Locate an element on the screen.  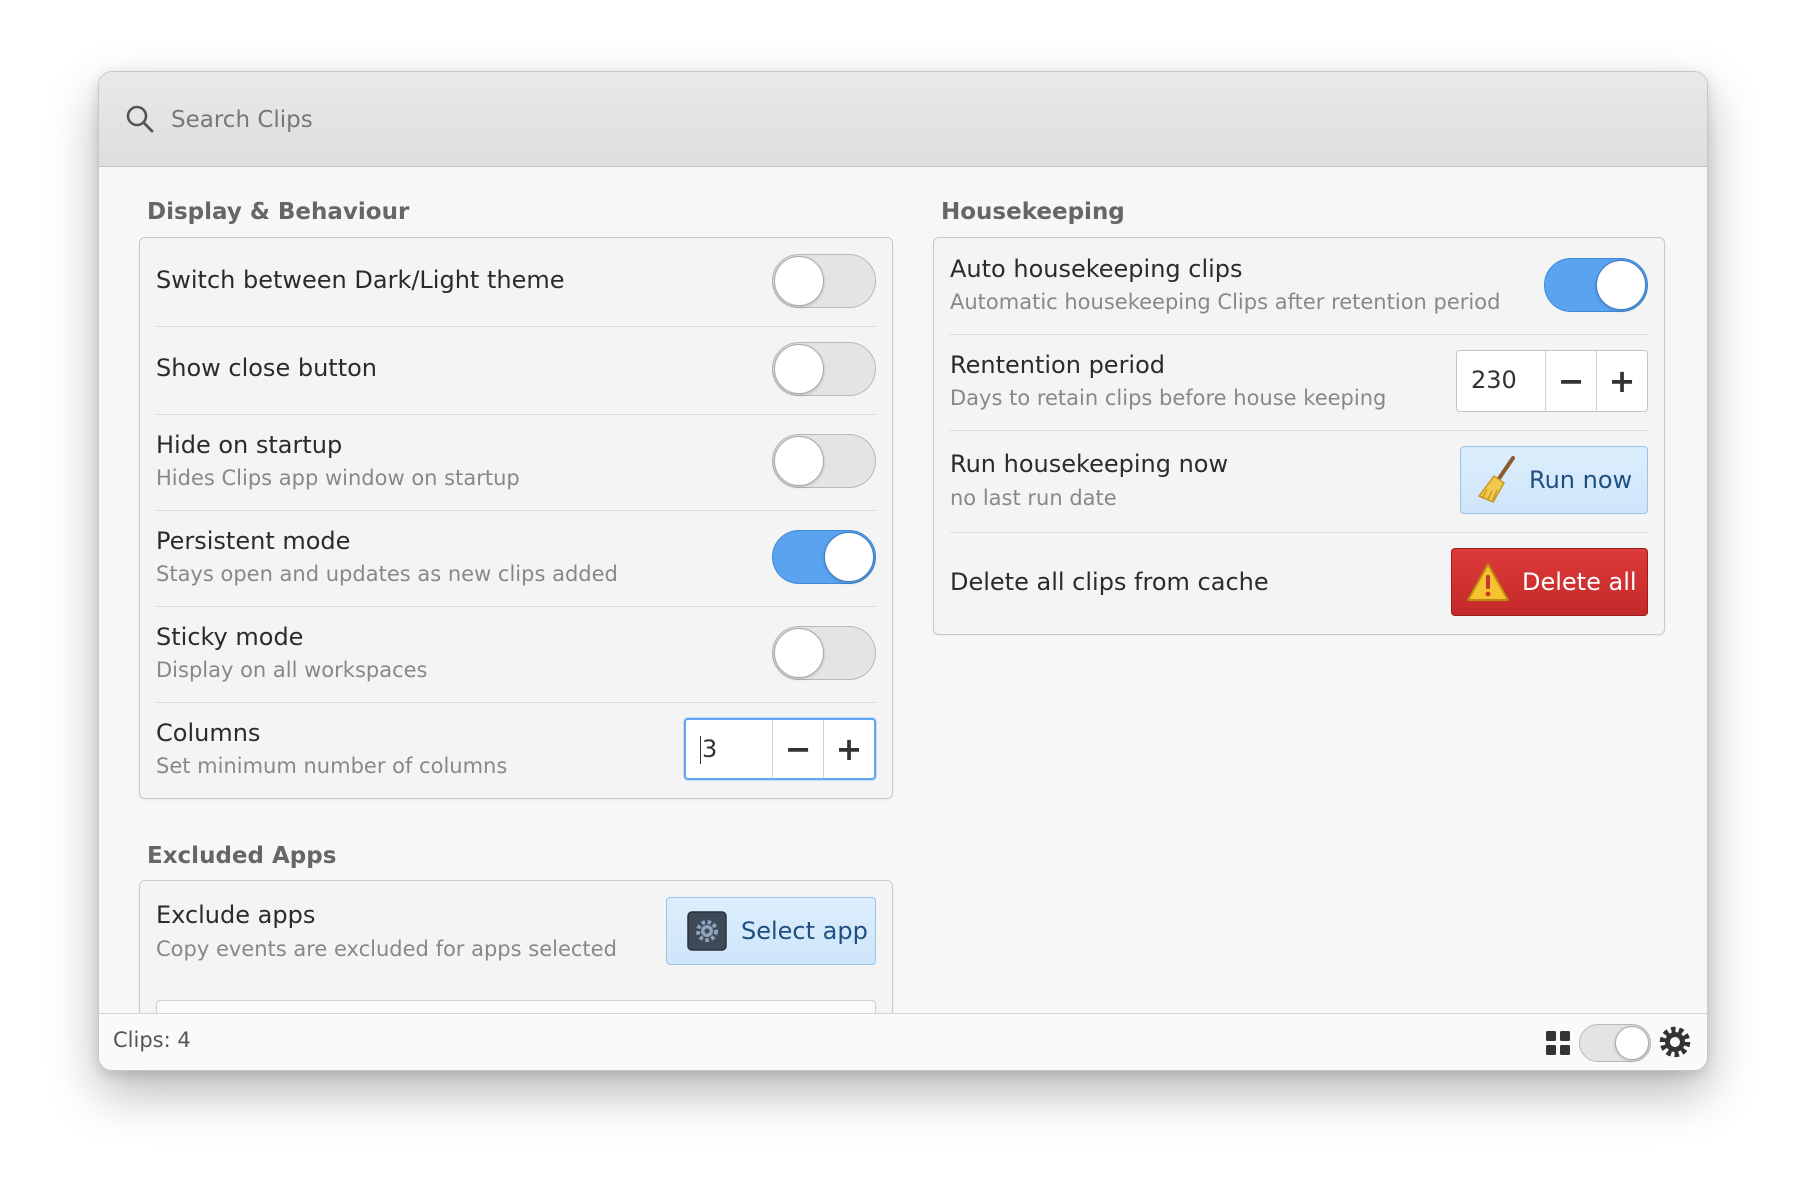
row-show-close-button: Show close button is located at coordinates (516, 370).